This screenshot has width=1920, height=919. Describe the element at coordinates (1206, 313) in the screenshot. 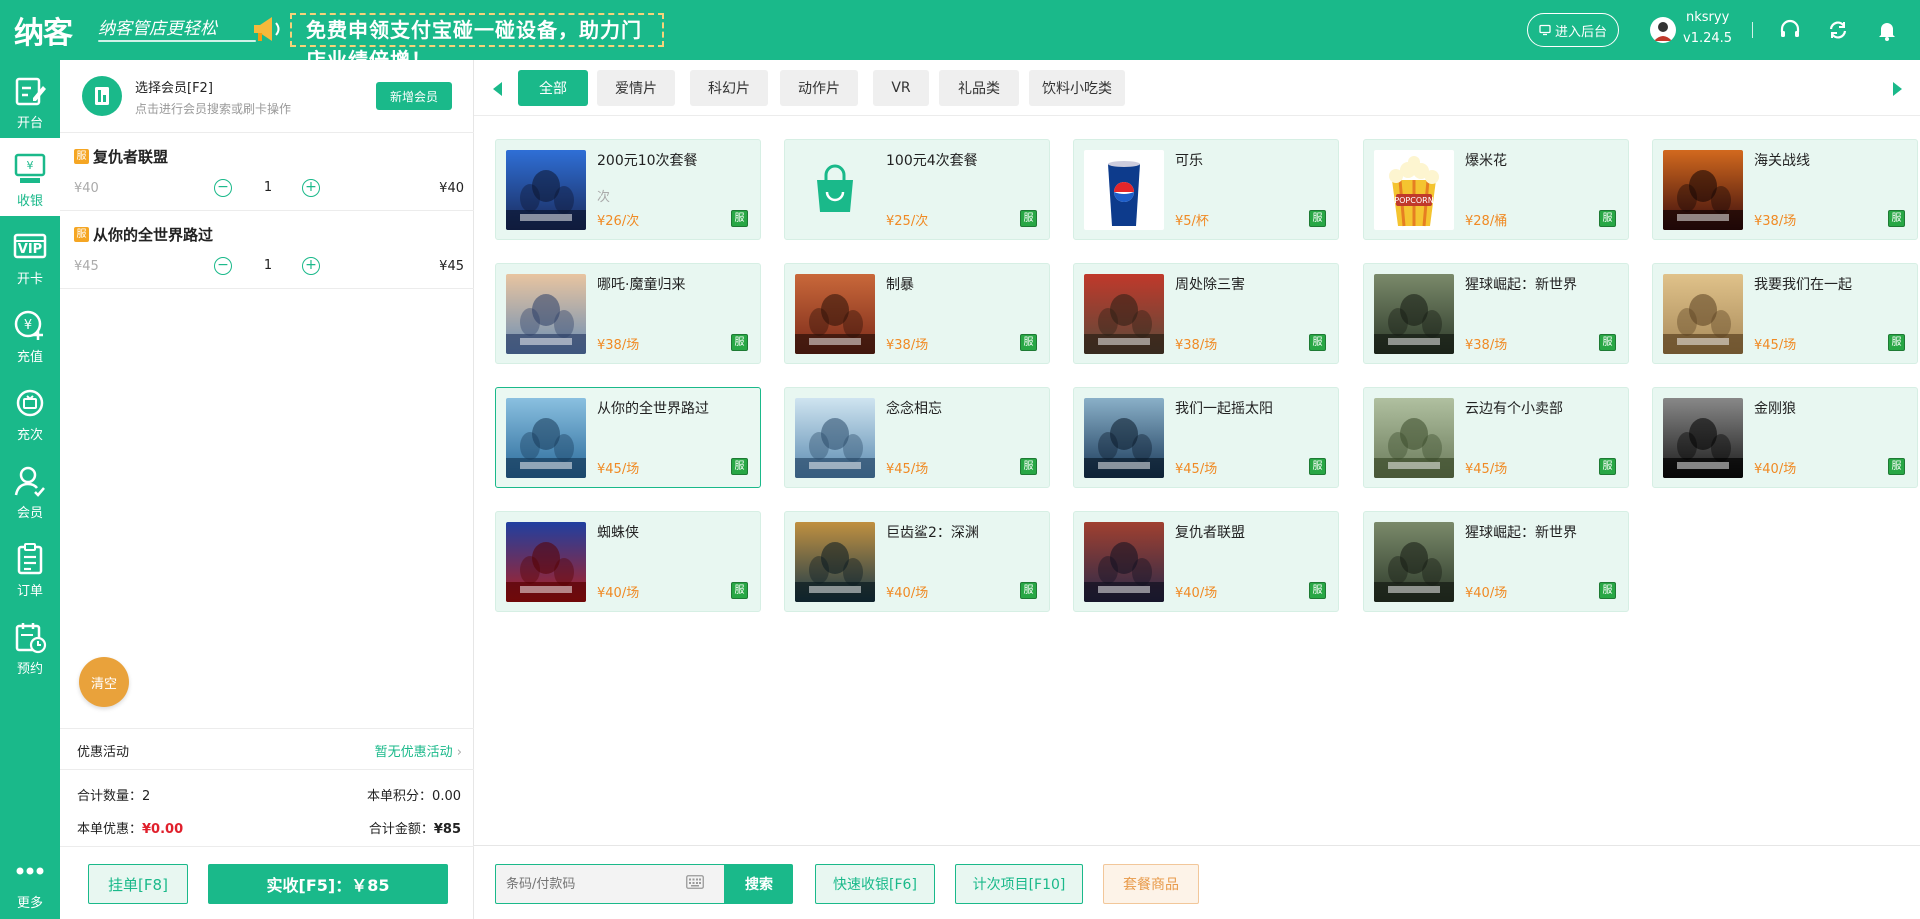

I see `product-card: 周处除三害 ¥38/场 服` at that location.